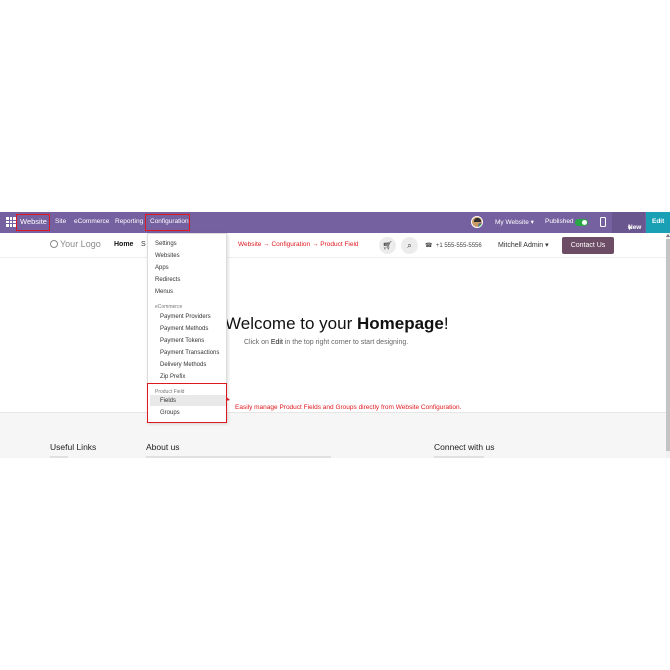 Image resolution: width=670 pixels, height=670 pixels. Describe the element at coordinates (446, 323) in the screenshot. I see `title-suffix: !` at that location.